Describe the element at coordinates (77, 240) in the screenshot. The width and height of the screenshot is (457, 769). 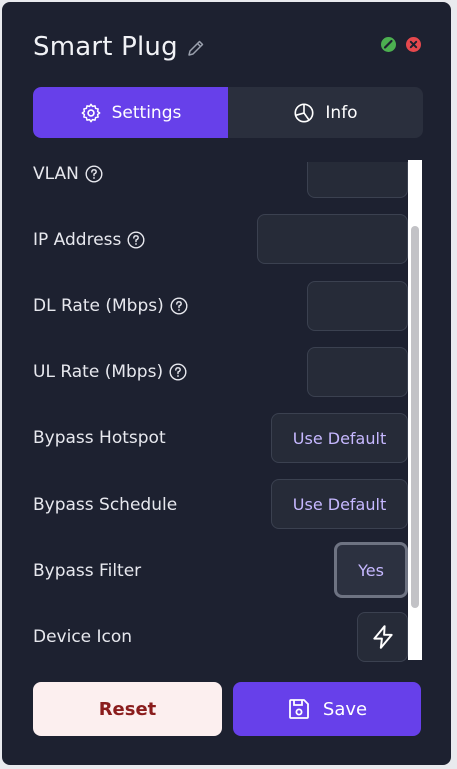
I see `ip-address-label: IP Address` at that location.